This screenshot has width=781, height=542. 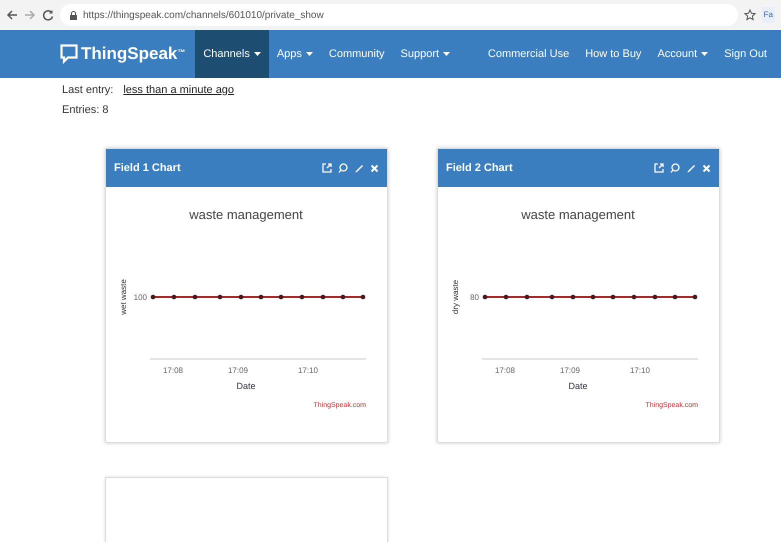 What do you see at coordinates (178, 90) in the screenshot?
I see `last-entry-link: less than a minute ago` at bounding box center [178, 90].